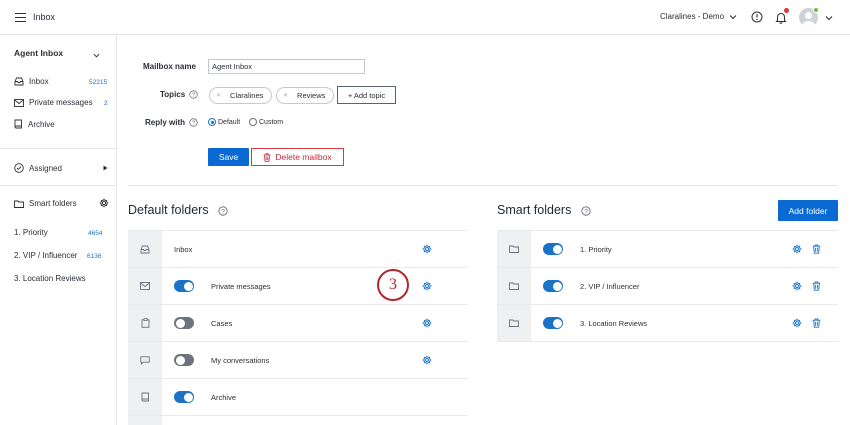  Describe the element at coordinates (534, 210) in the screenshot. I see `smart-folders-title: Smart folders` at that location.